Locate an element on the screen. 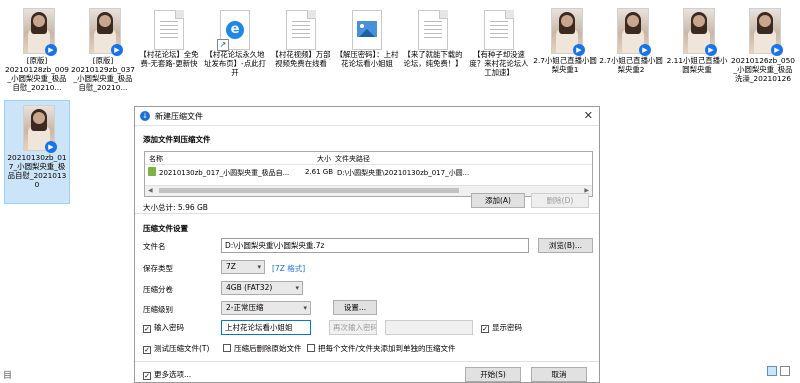 The width and height of the screenshot is (800, 383). file-item: 【解压密码】：上村花论坛看小姐姐 is located at coordinates (367, 53).